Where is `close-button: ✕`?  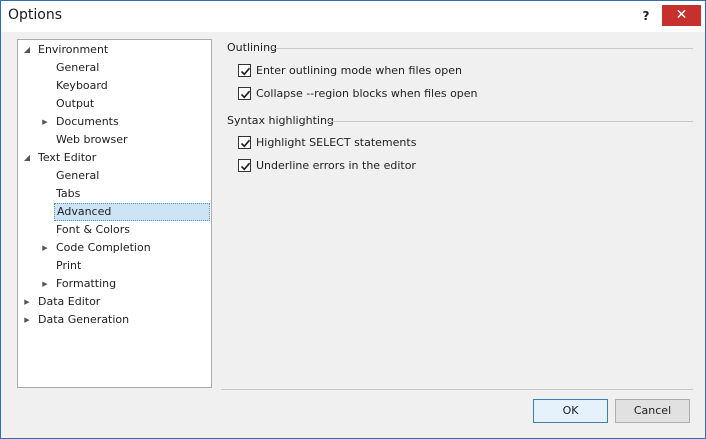
close-button: ✕ is located at coordinates (681, 15).